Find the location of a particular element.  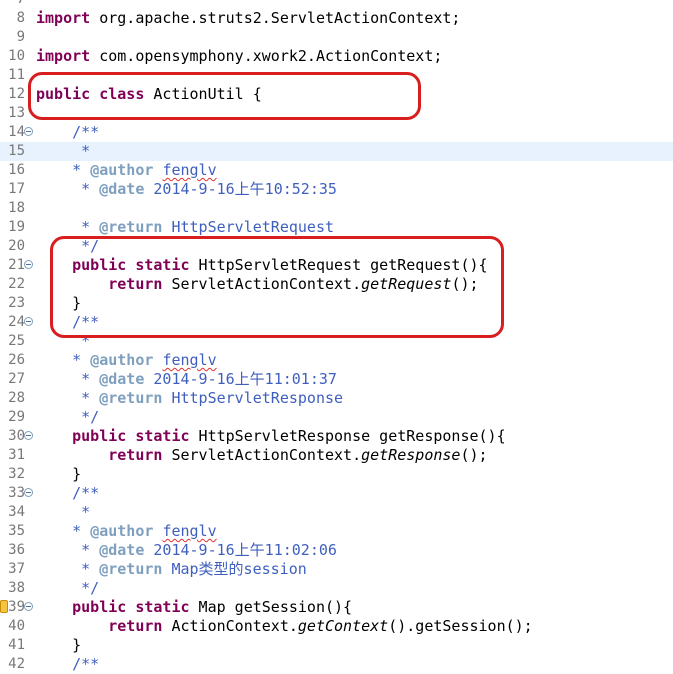

code-line: 32 } is located at coordinates (336, 474).